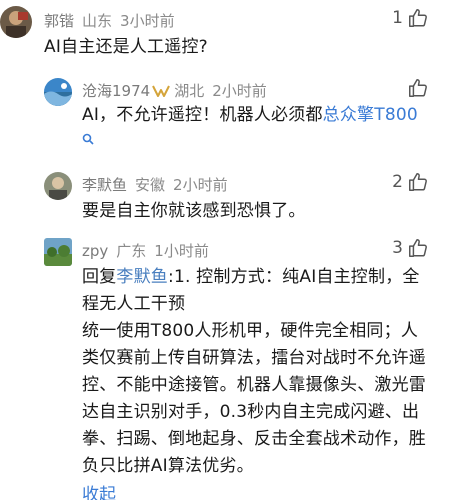 This screenshot has height=500, width=449. I want to click on comment-line: 控、不能中途接管。机器人靠摄像头、激光雷, so click(254, 385).